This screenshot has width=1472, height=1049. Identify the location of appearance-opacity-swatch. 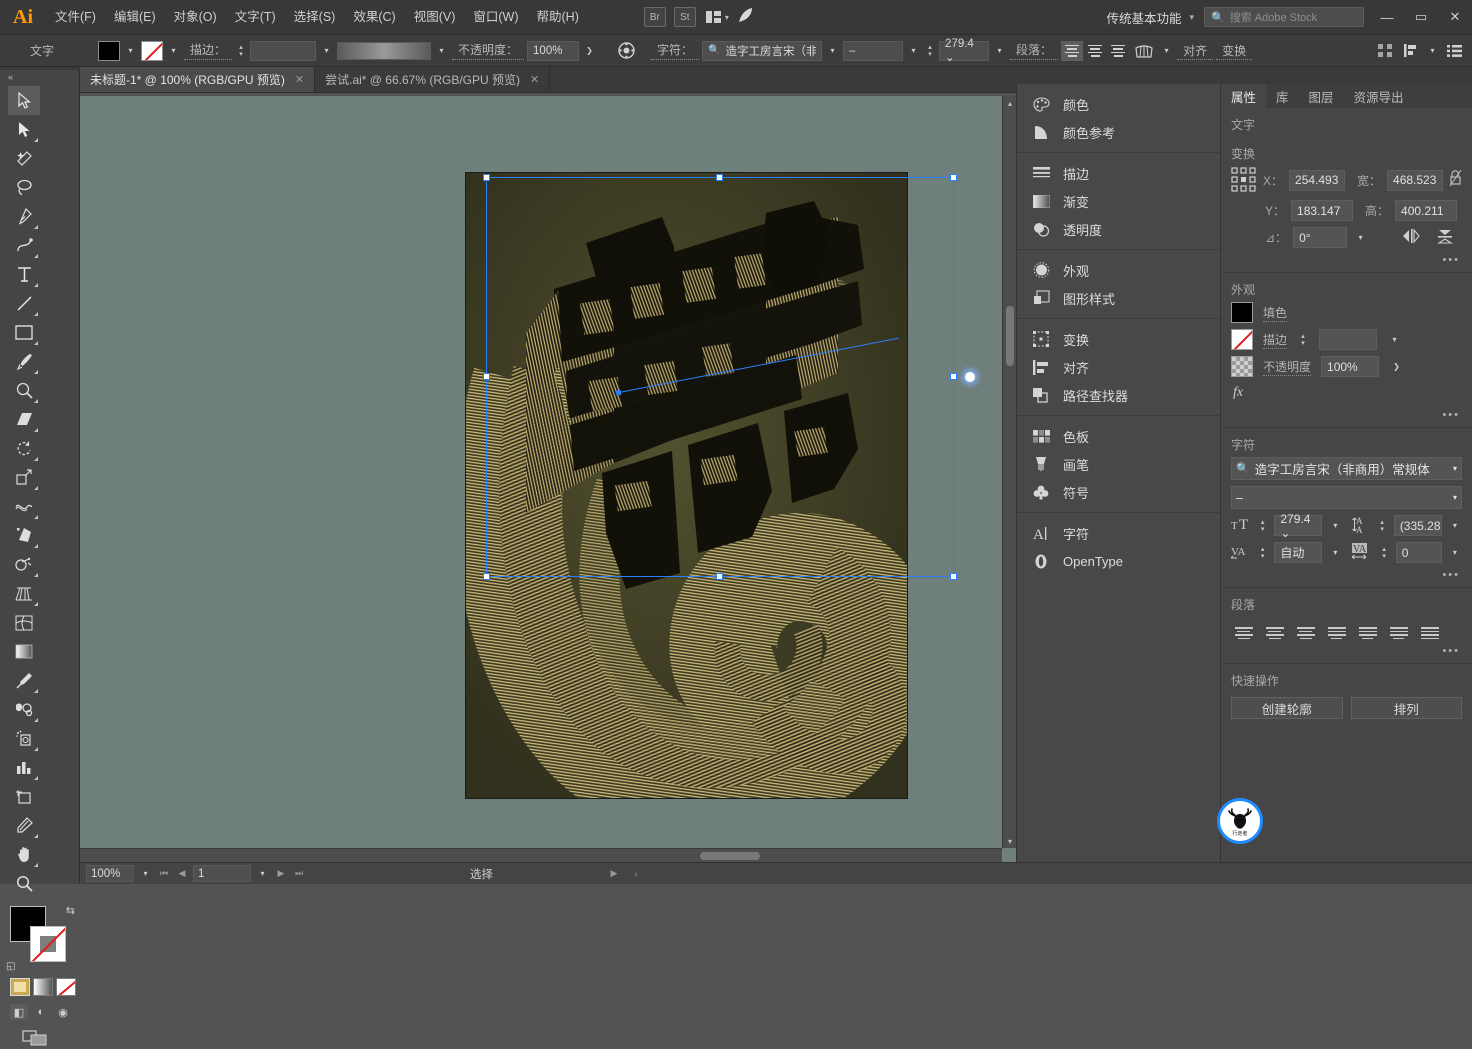
(1242, 366).